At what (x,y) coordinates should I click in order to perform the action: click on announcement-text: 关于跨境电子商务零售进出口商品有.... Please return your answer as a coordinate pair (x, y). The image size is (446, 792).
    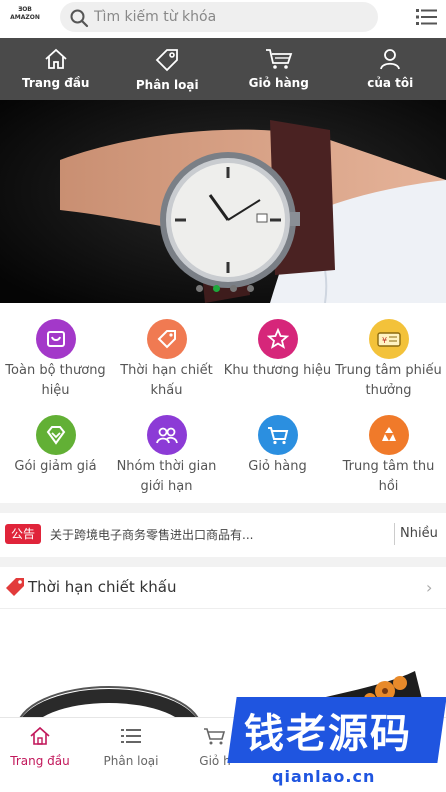
    Looking at the image, I should click on (218, 534).